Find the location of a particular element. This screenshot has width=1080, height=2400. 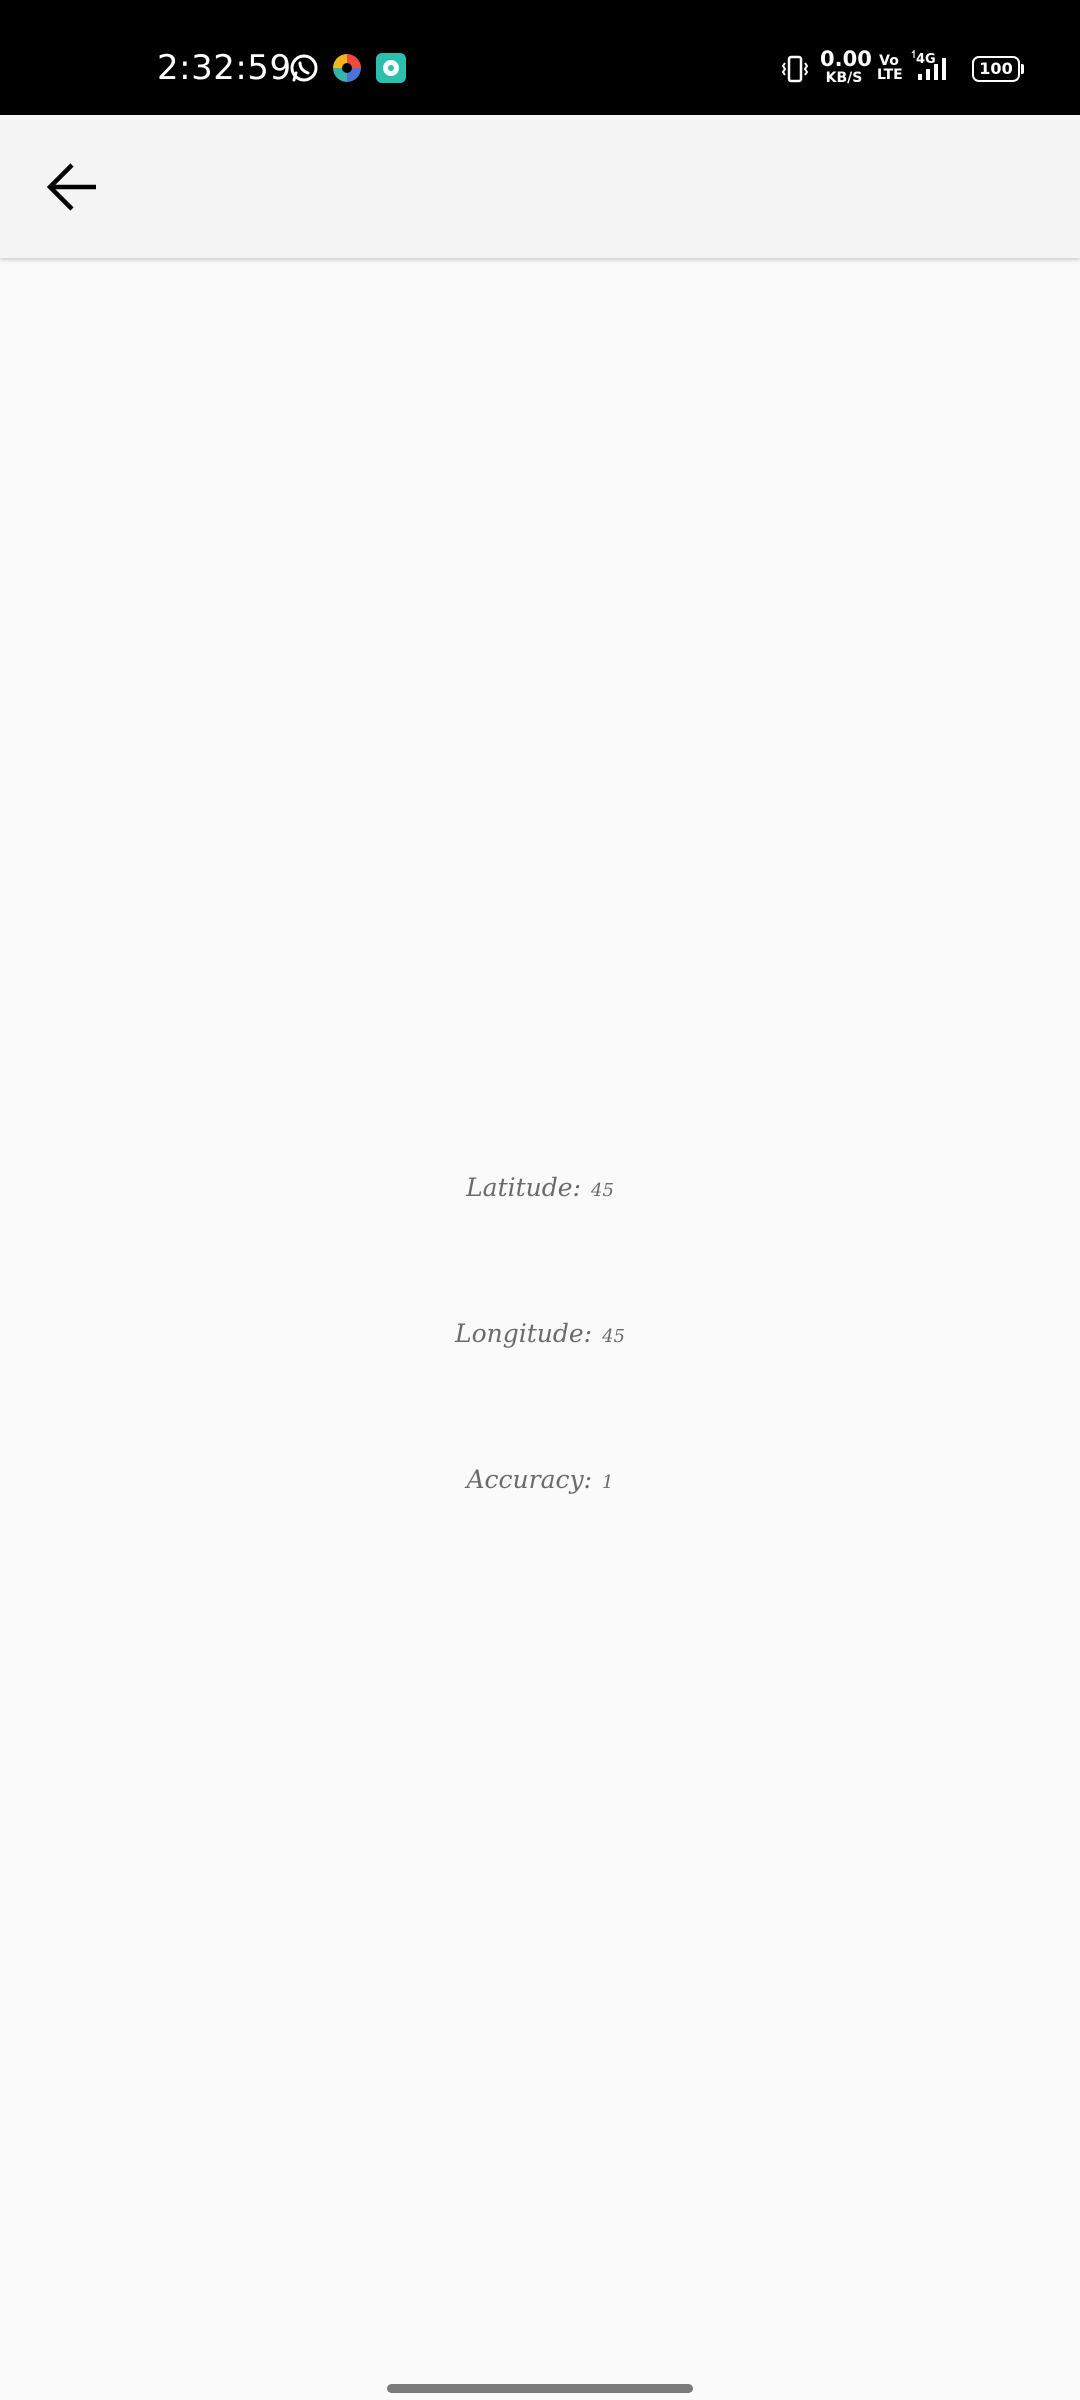

network-type-label: 4G is located at coordinates (926, 59).